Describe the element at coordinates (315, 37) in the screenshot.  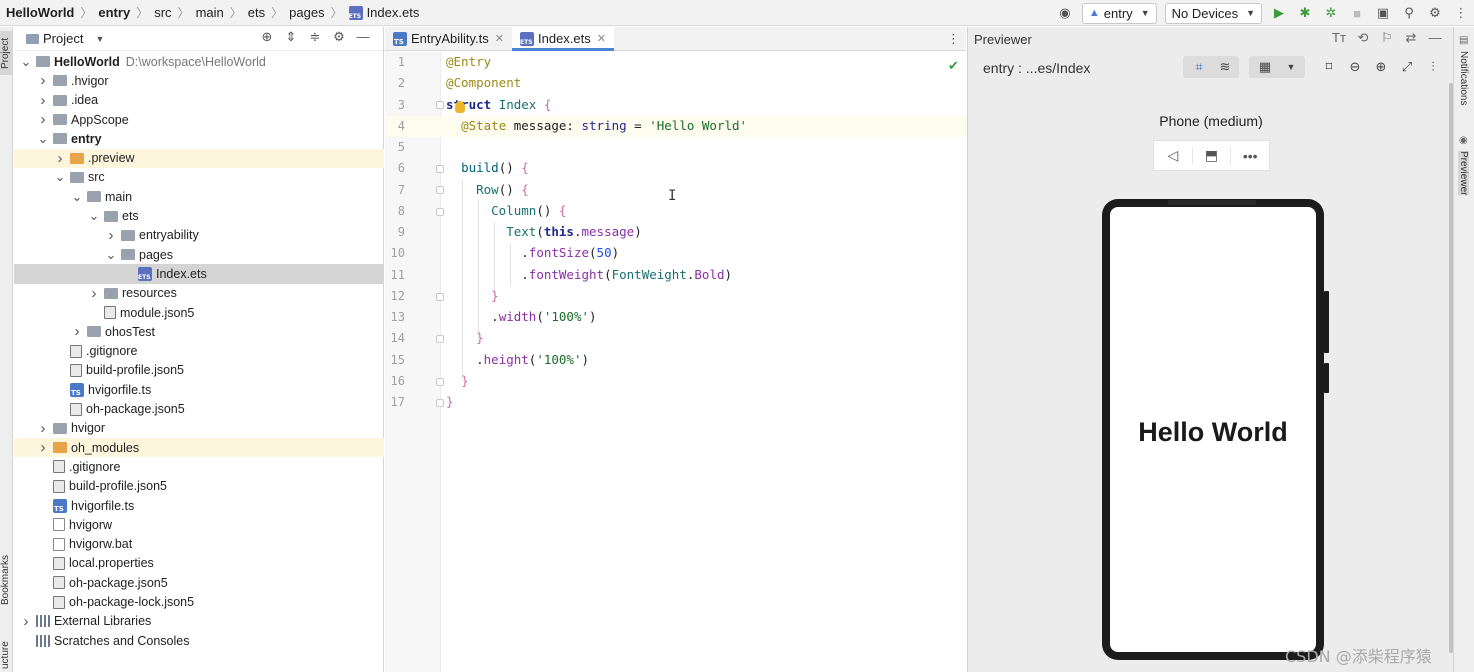
I see `collapse-all-icon: ≑` at that location.